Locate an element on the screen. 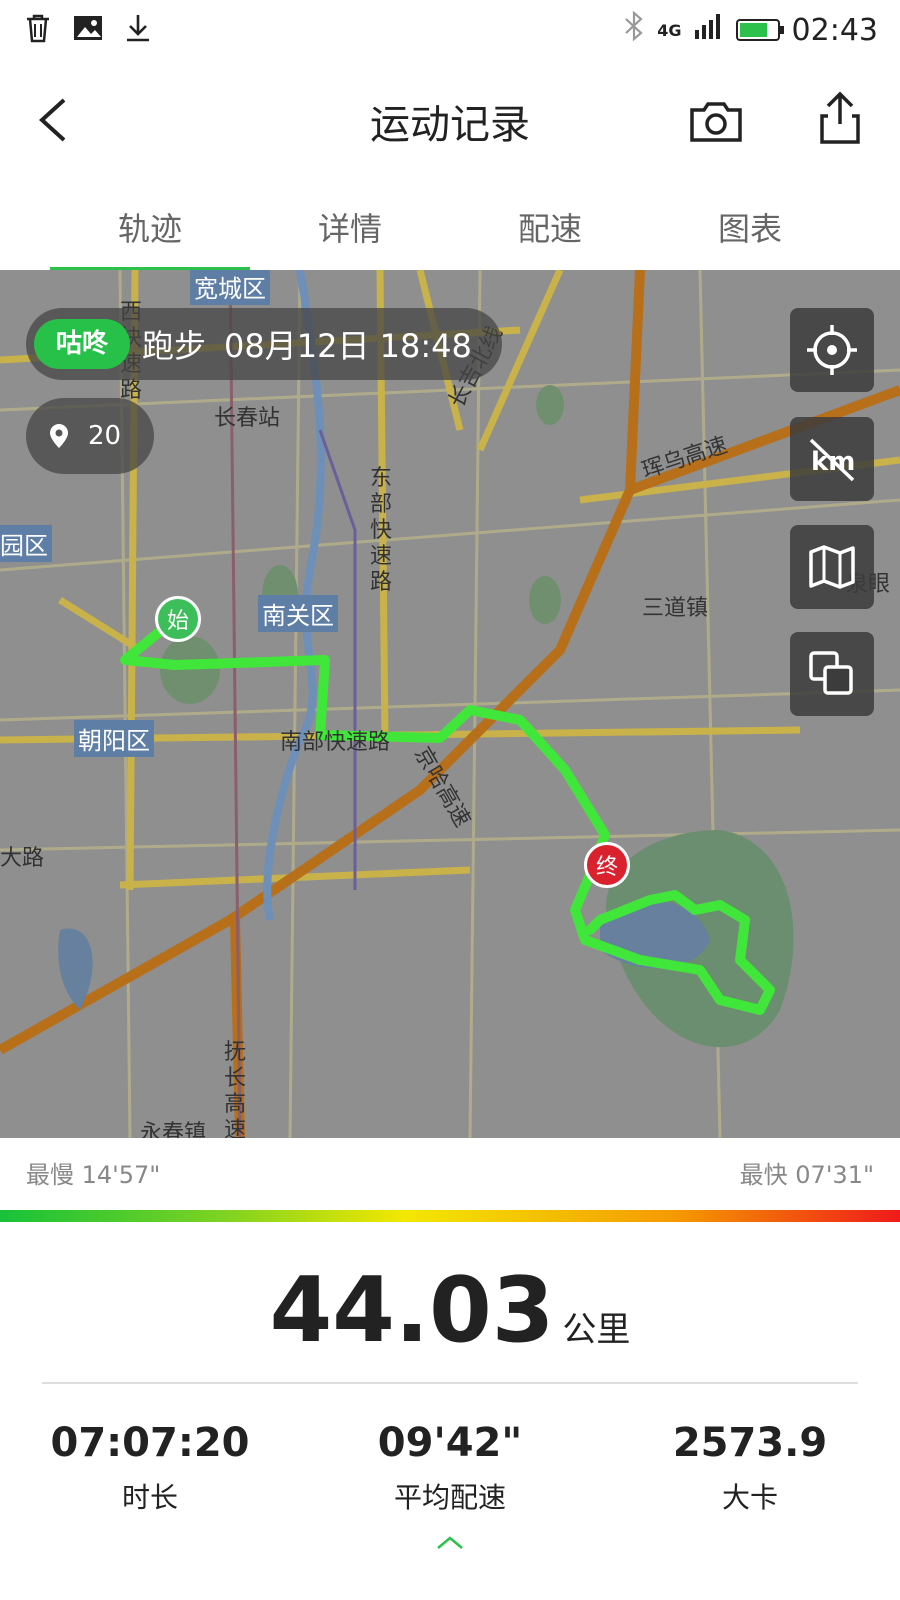 The width and height of the screenshot is (900, 1600). distance-unit: 公里 is located at coordinates (596, 1330).